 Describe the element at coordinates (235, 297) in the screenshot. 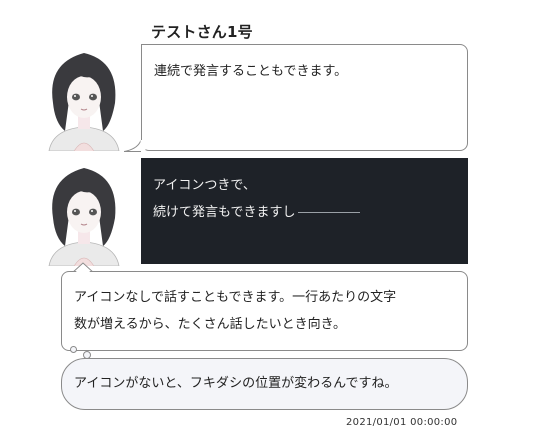

I see `message-text-line: アイコンなしで話すこともできます。一行あたりの文字` at that location.